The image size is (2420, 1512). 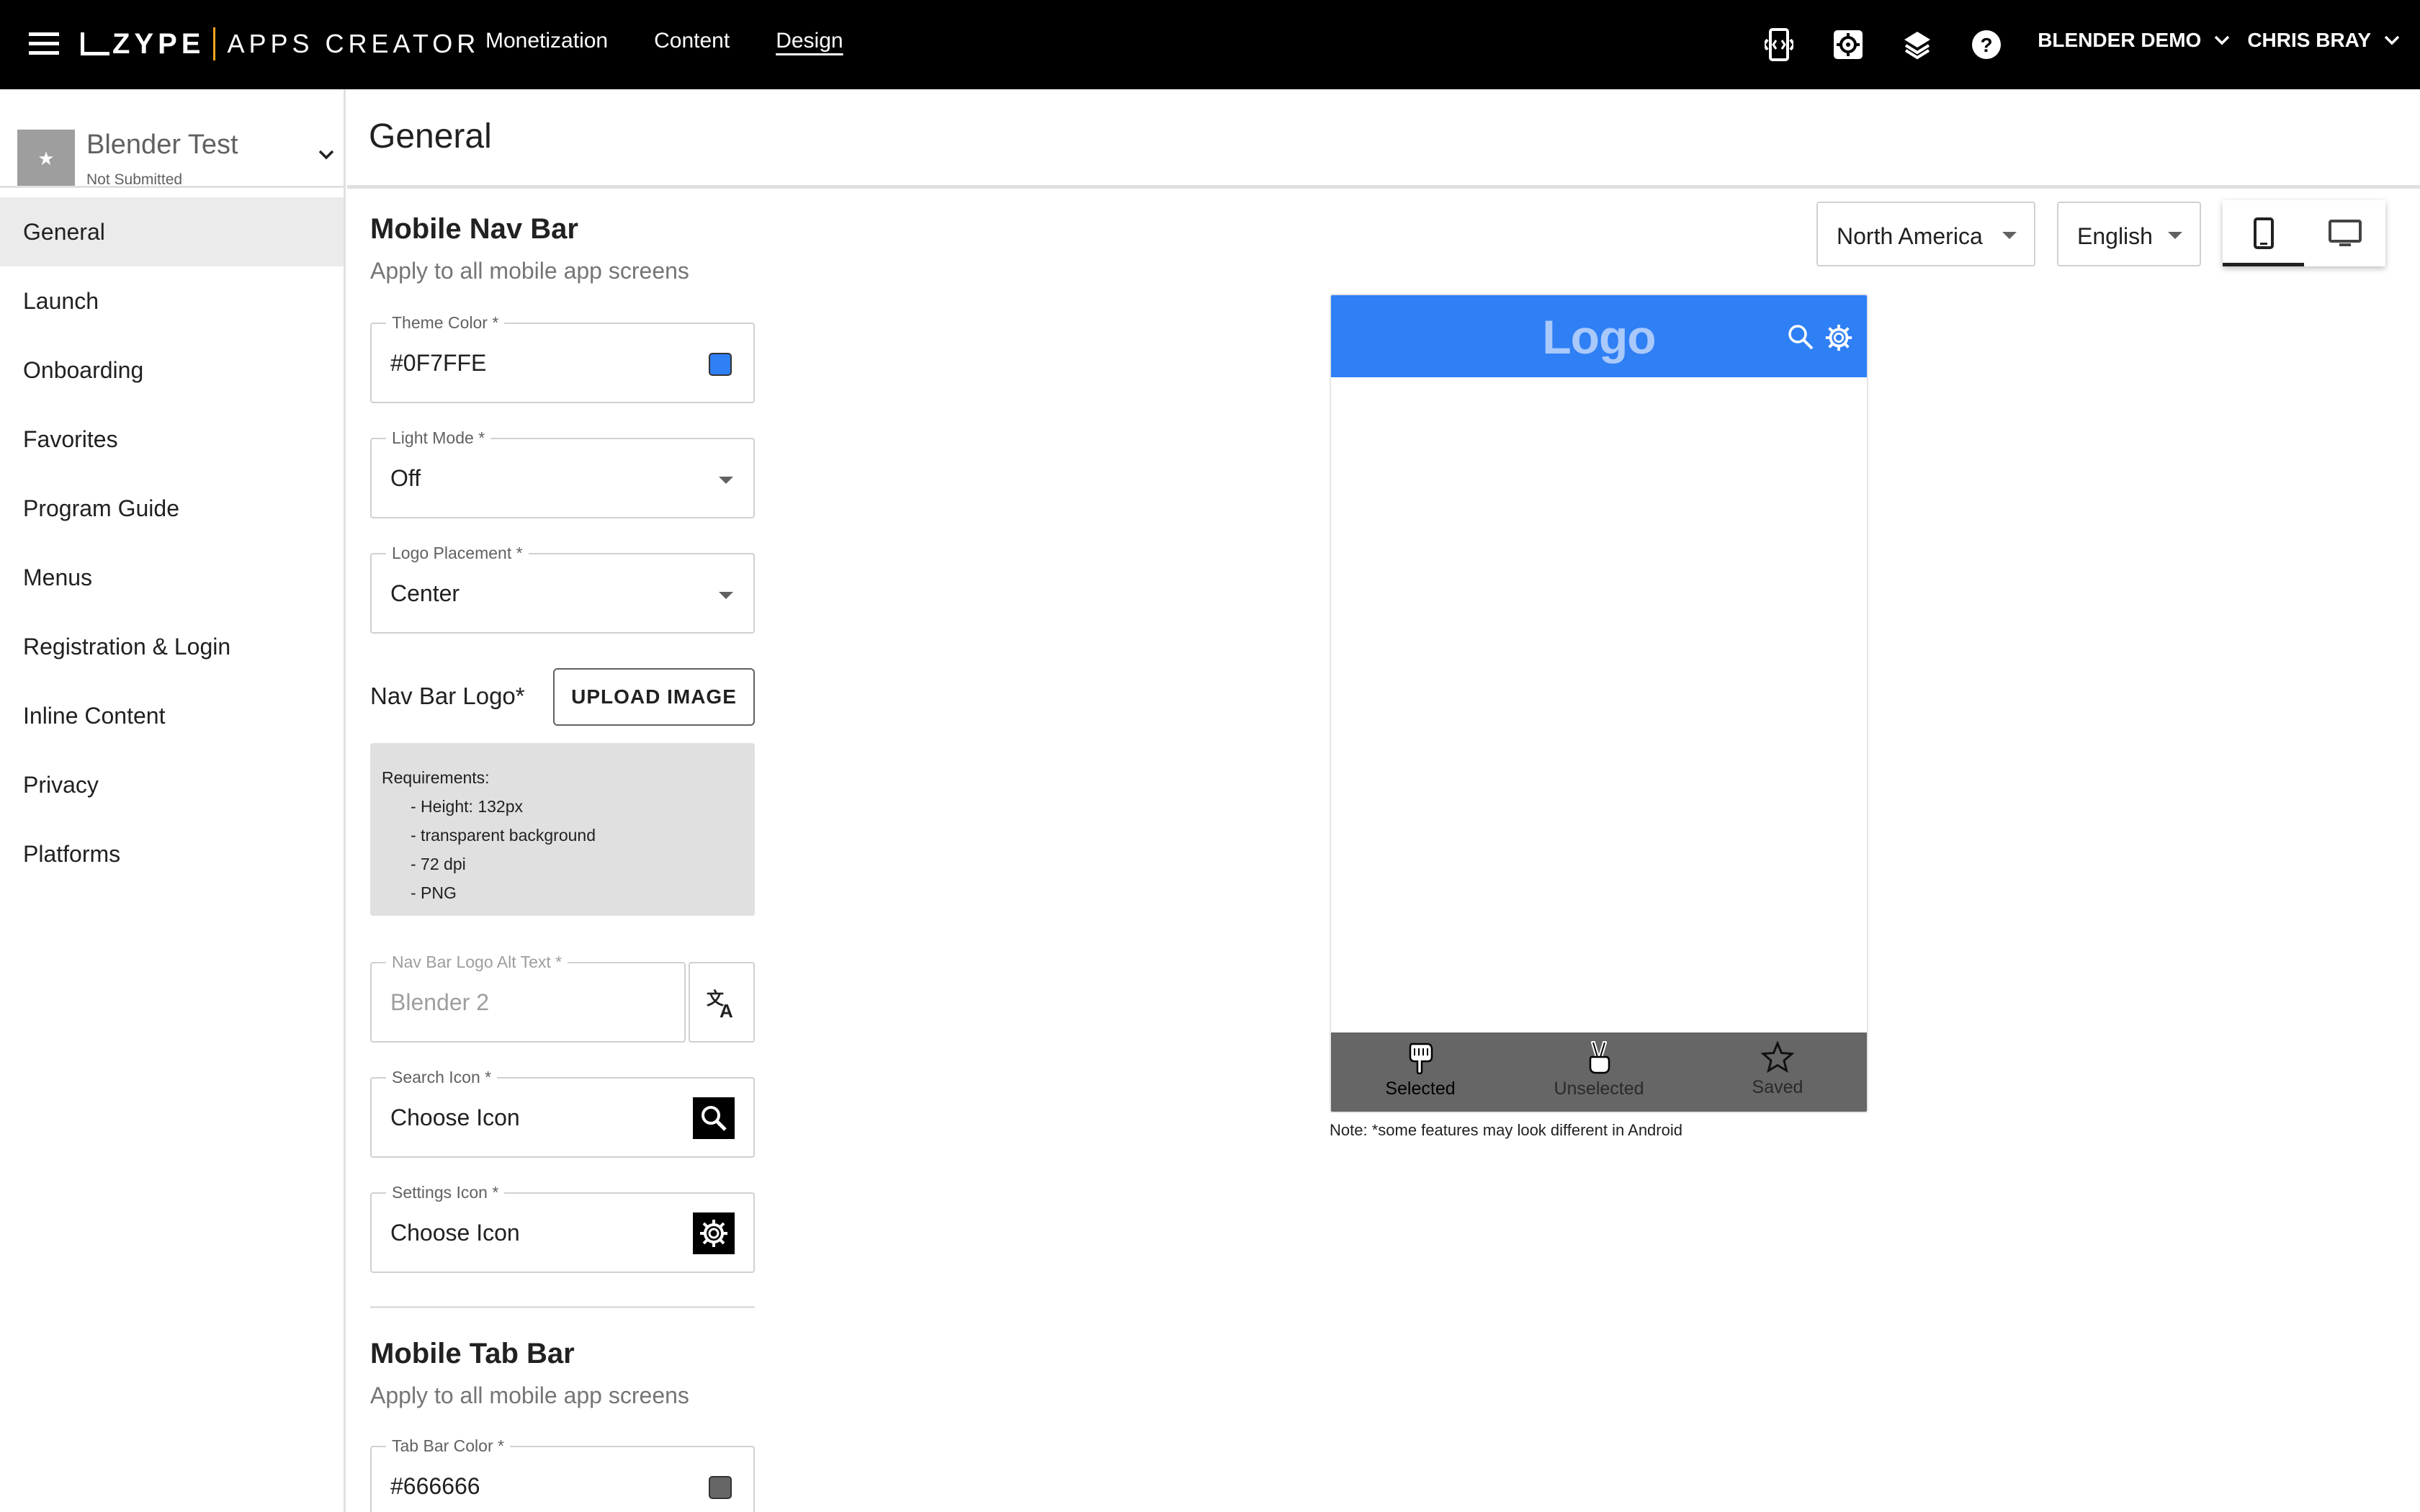 What do you see at coordinates (162, 145) in the screenshot?
I see `project-name: Blender Test` at bounding box center [162, 145].